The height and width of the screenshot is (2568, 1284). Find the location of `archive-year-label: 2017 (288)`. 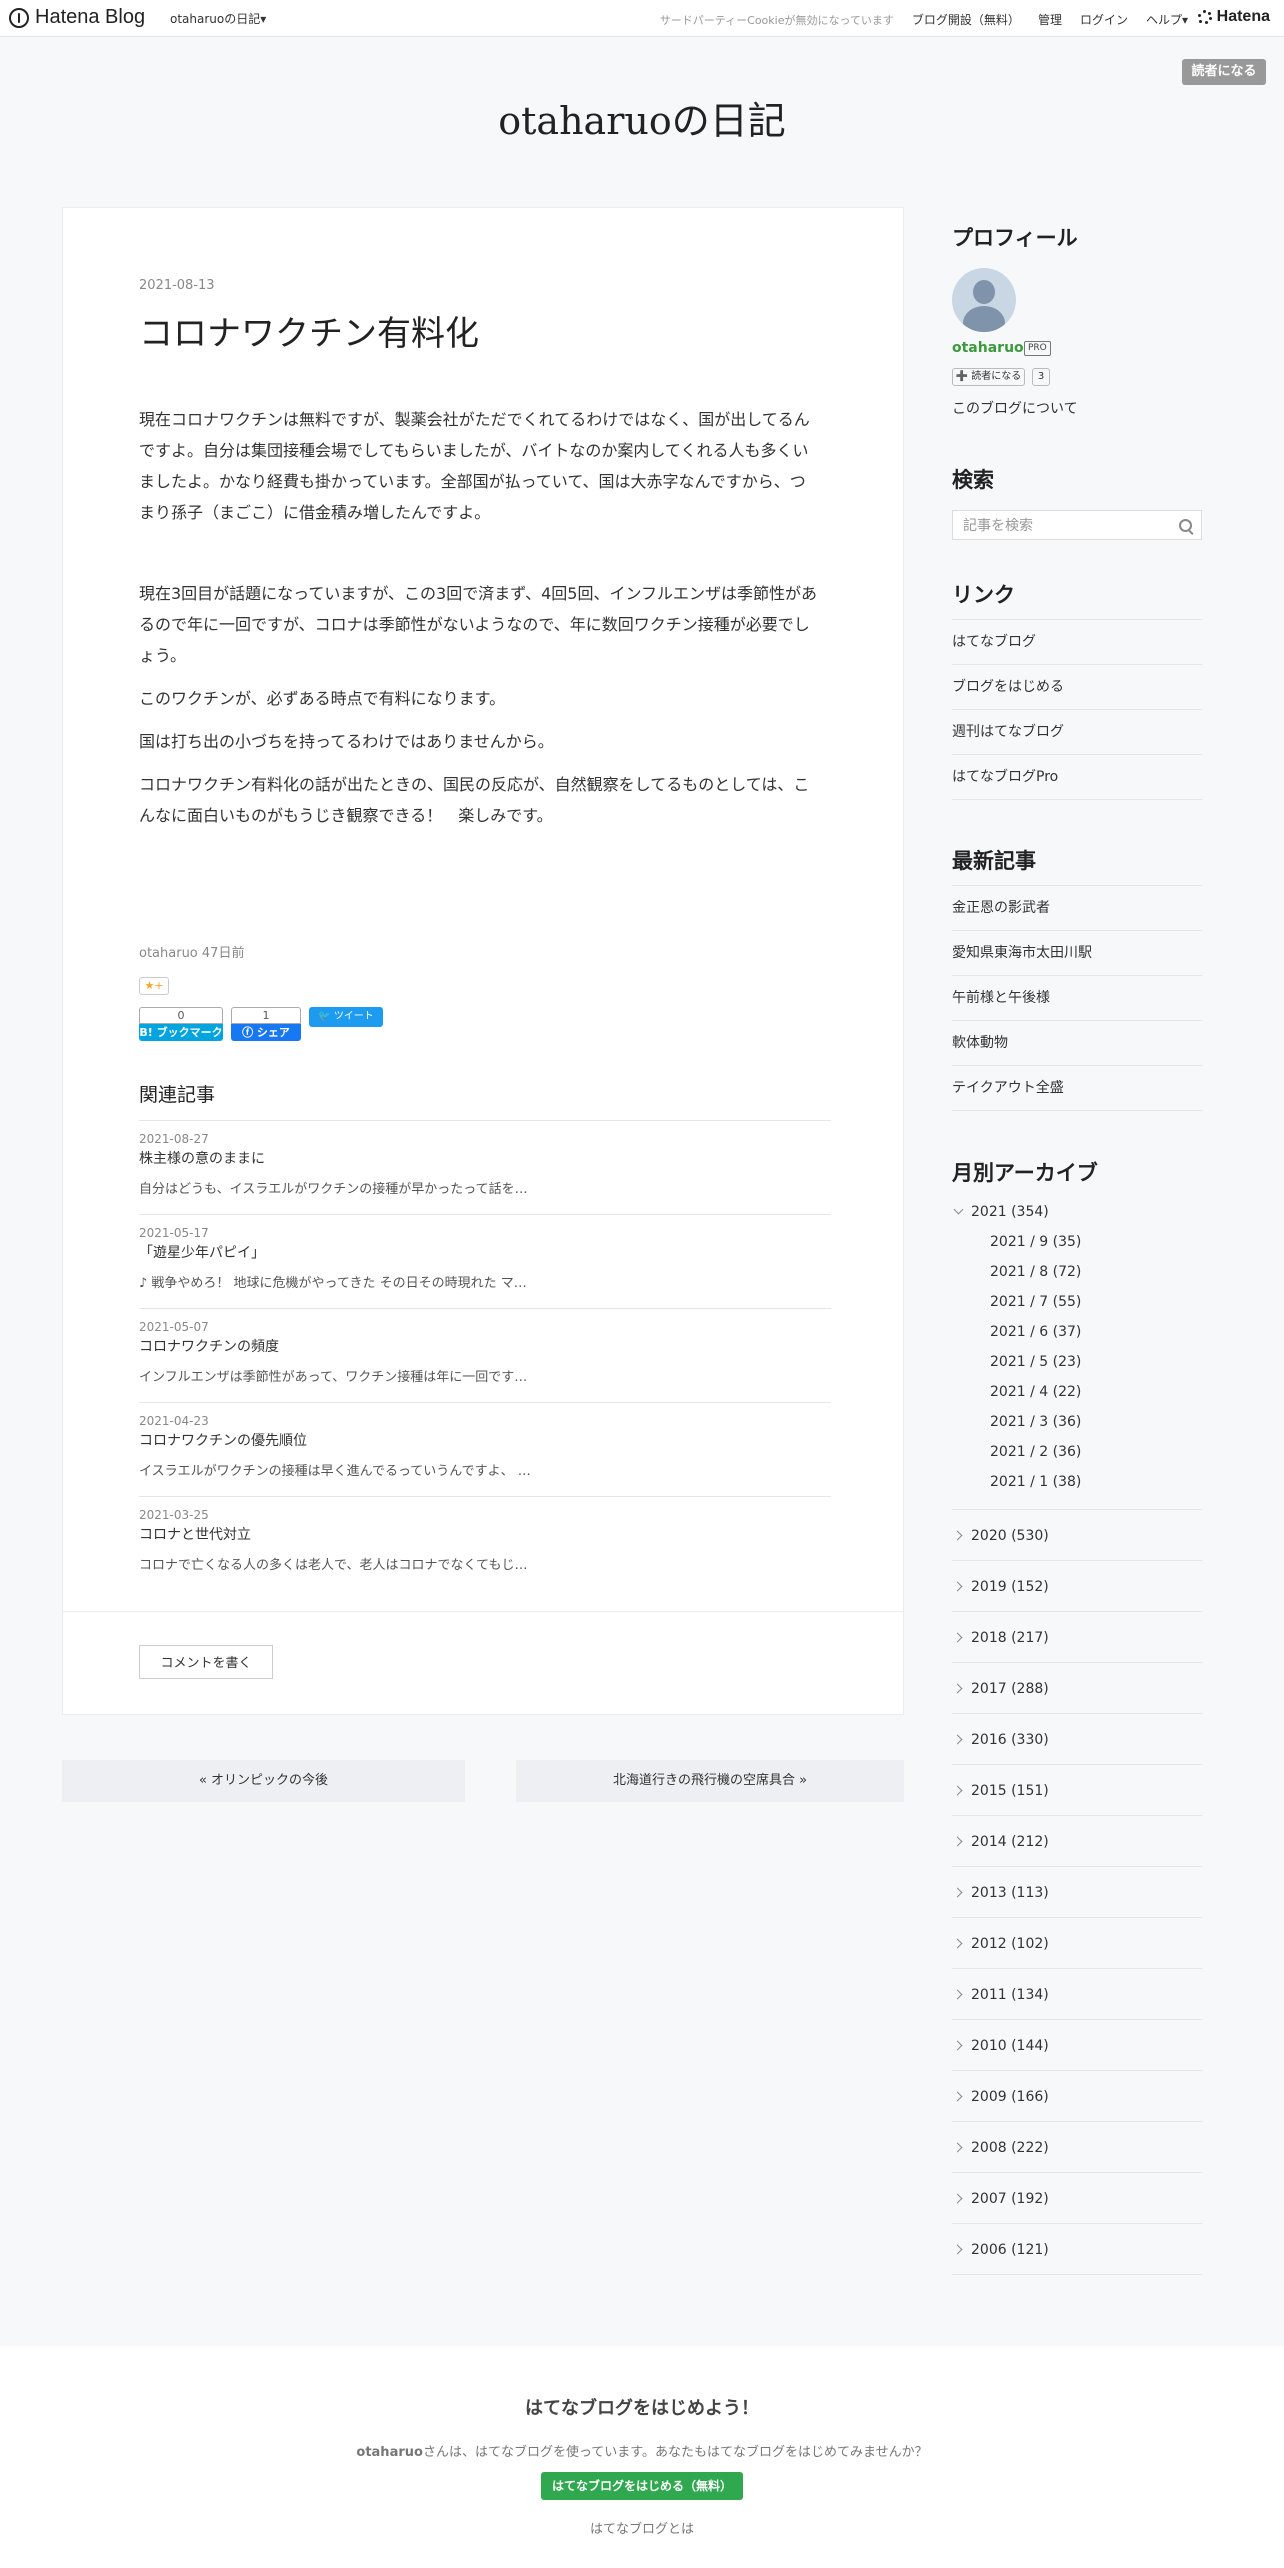

archive-year-label: 2017 (288) is located at coordinates (1010, 1689).